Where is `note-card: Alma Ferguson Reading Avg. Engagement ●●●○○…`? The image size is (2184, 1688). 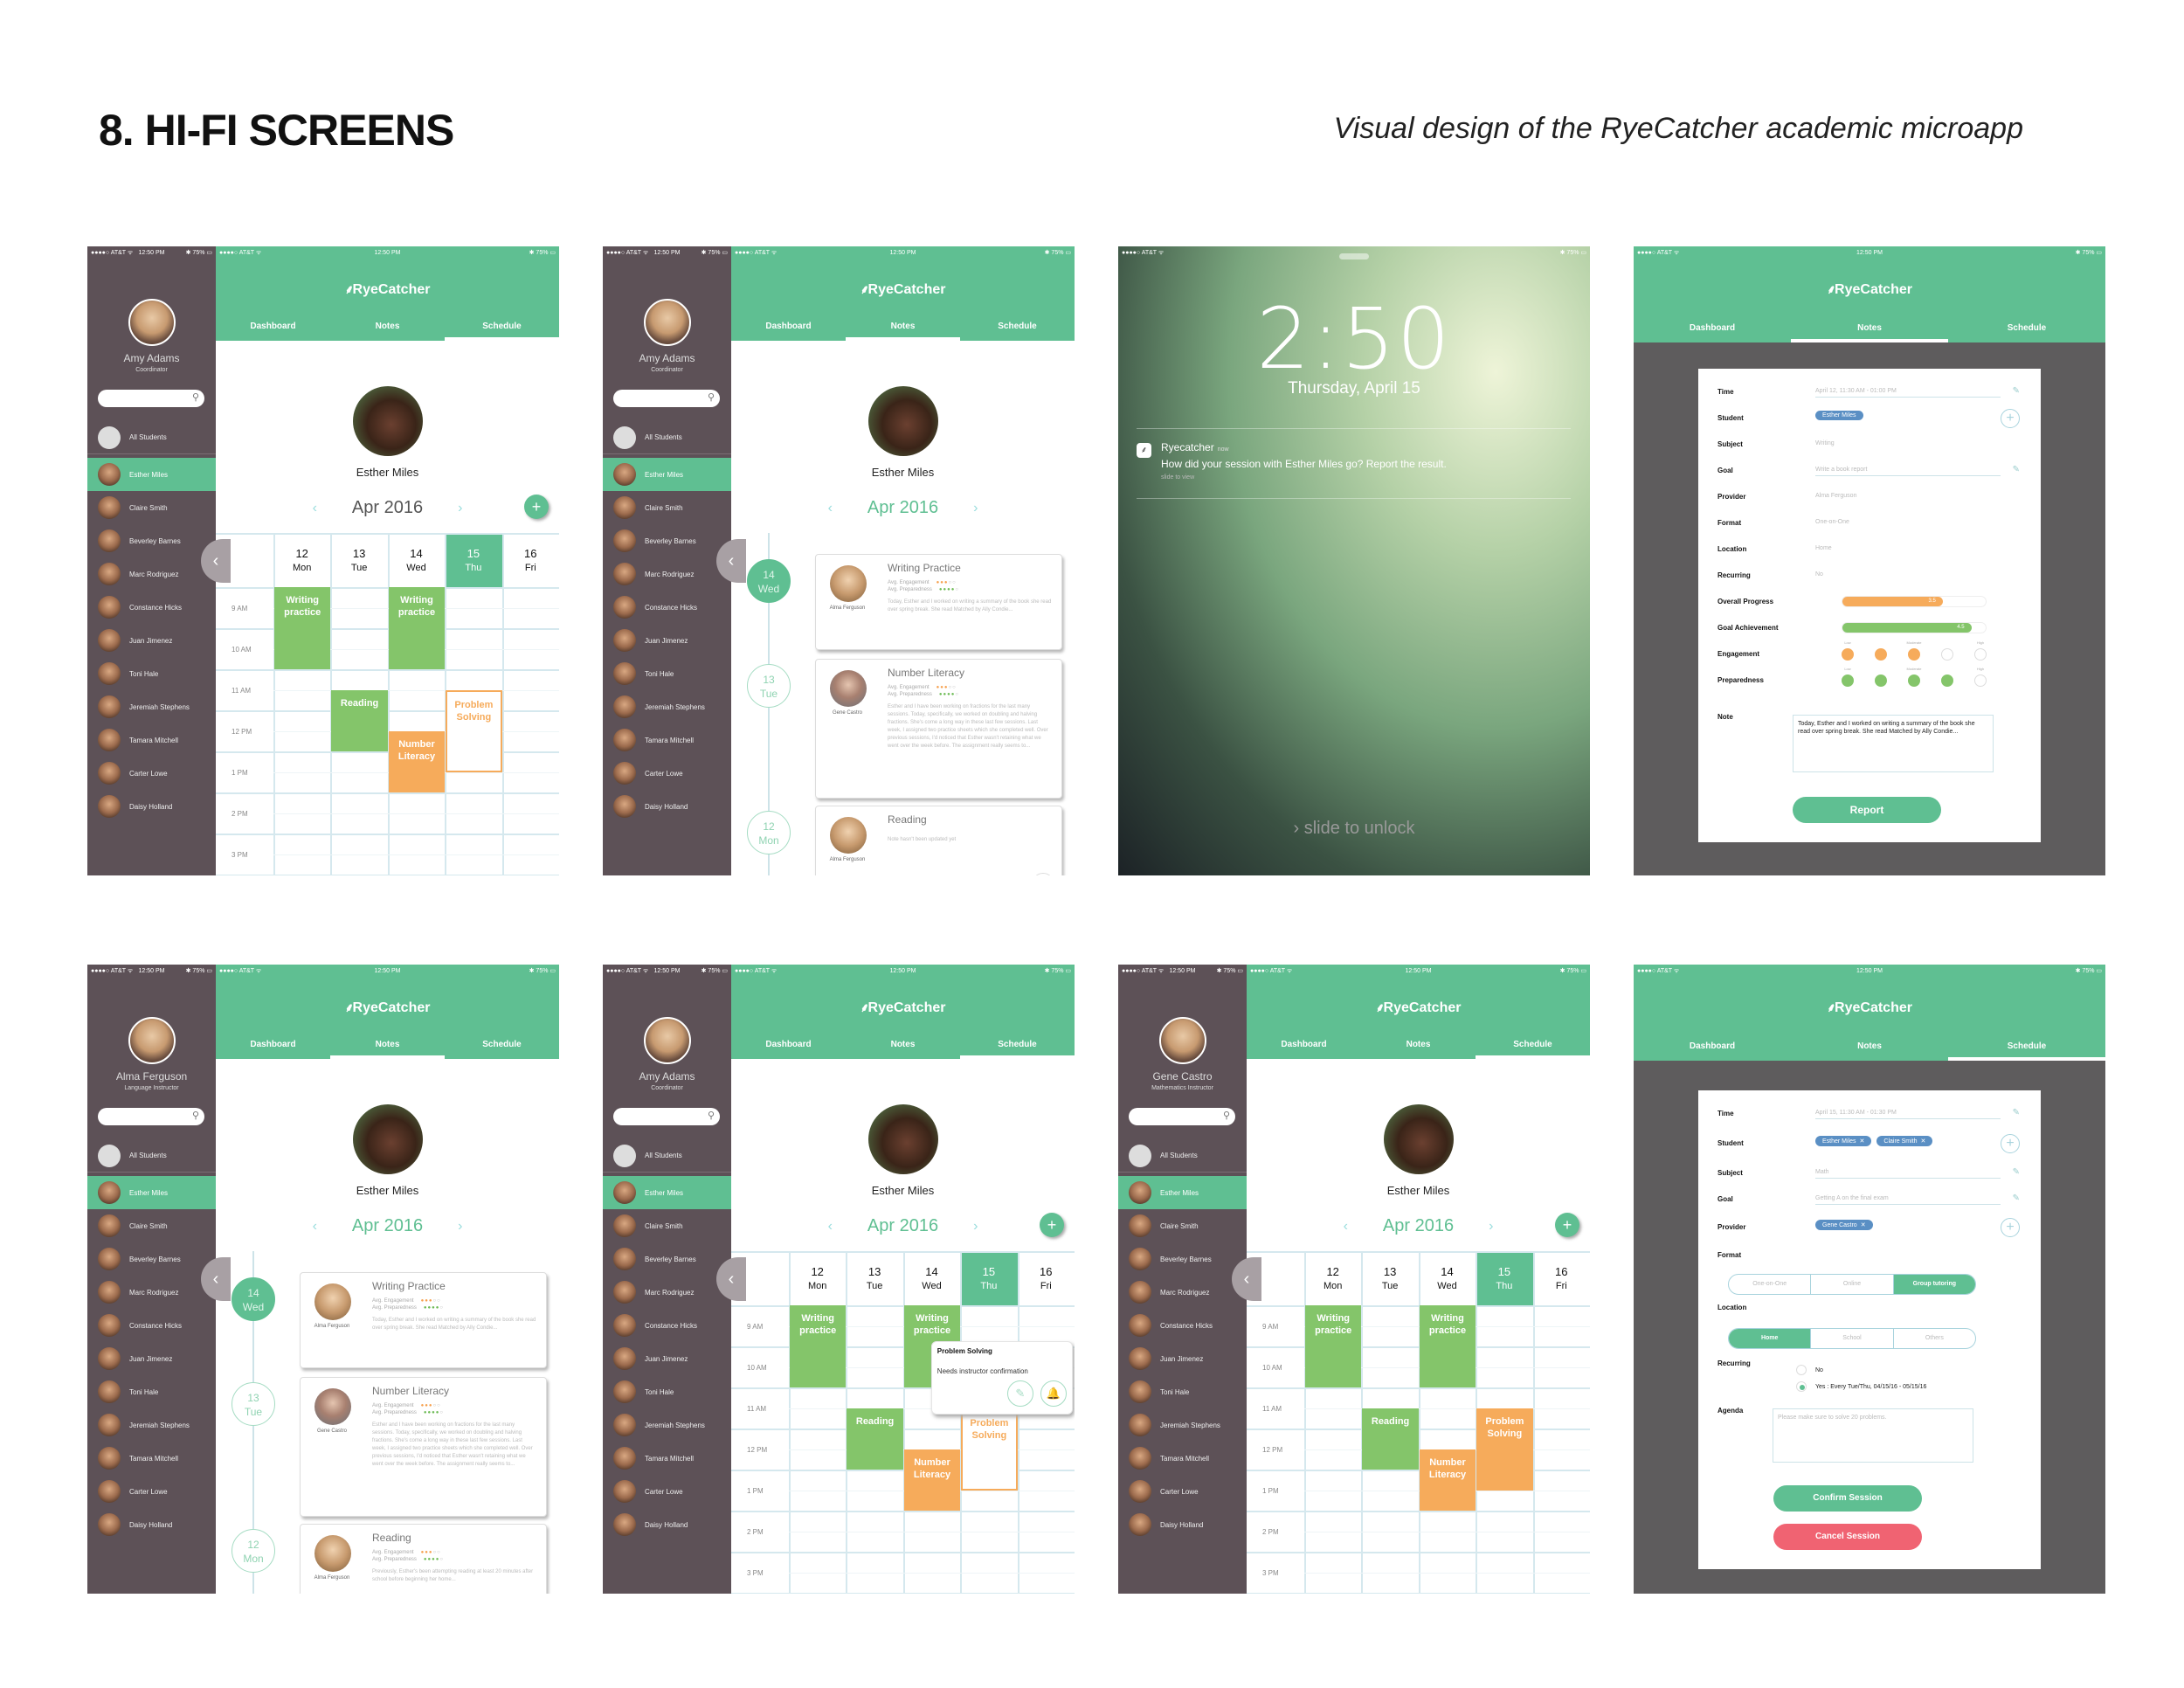
note-card: Alma Ferguson Reading Avg. Engagement ●●●○○… is located at coordinates (423, 1559).